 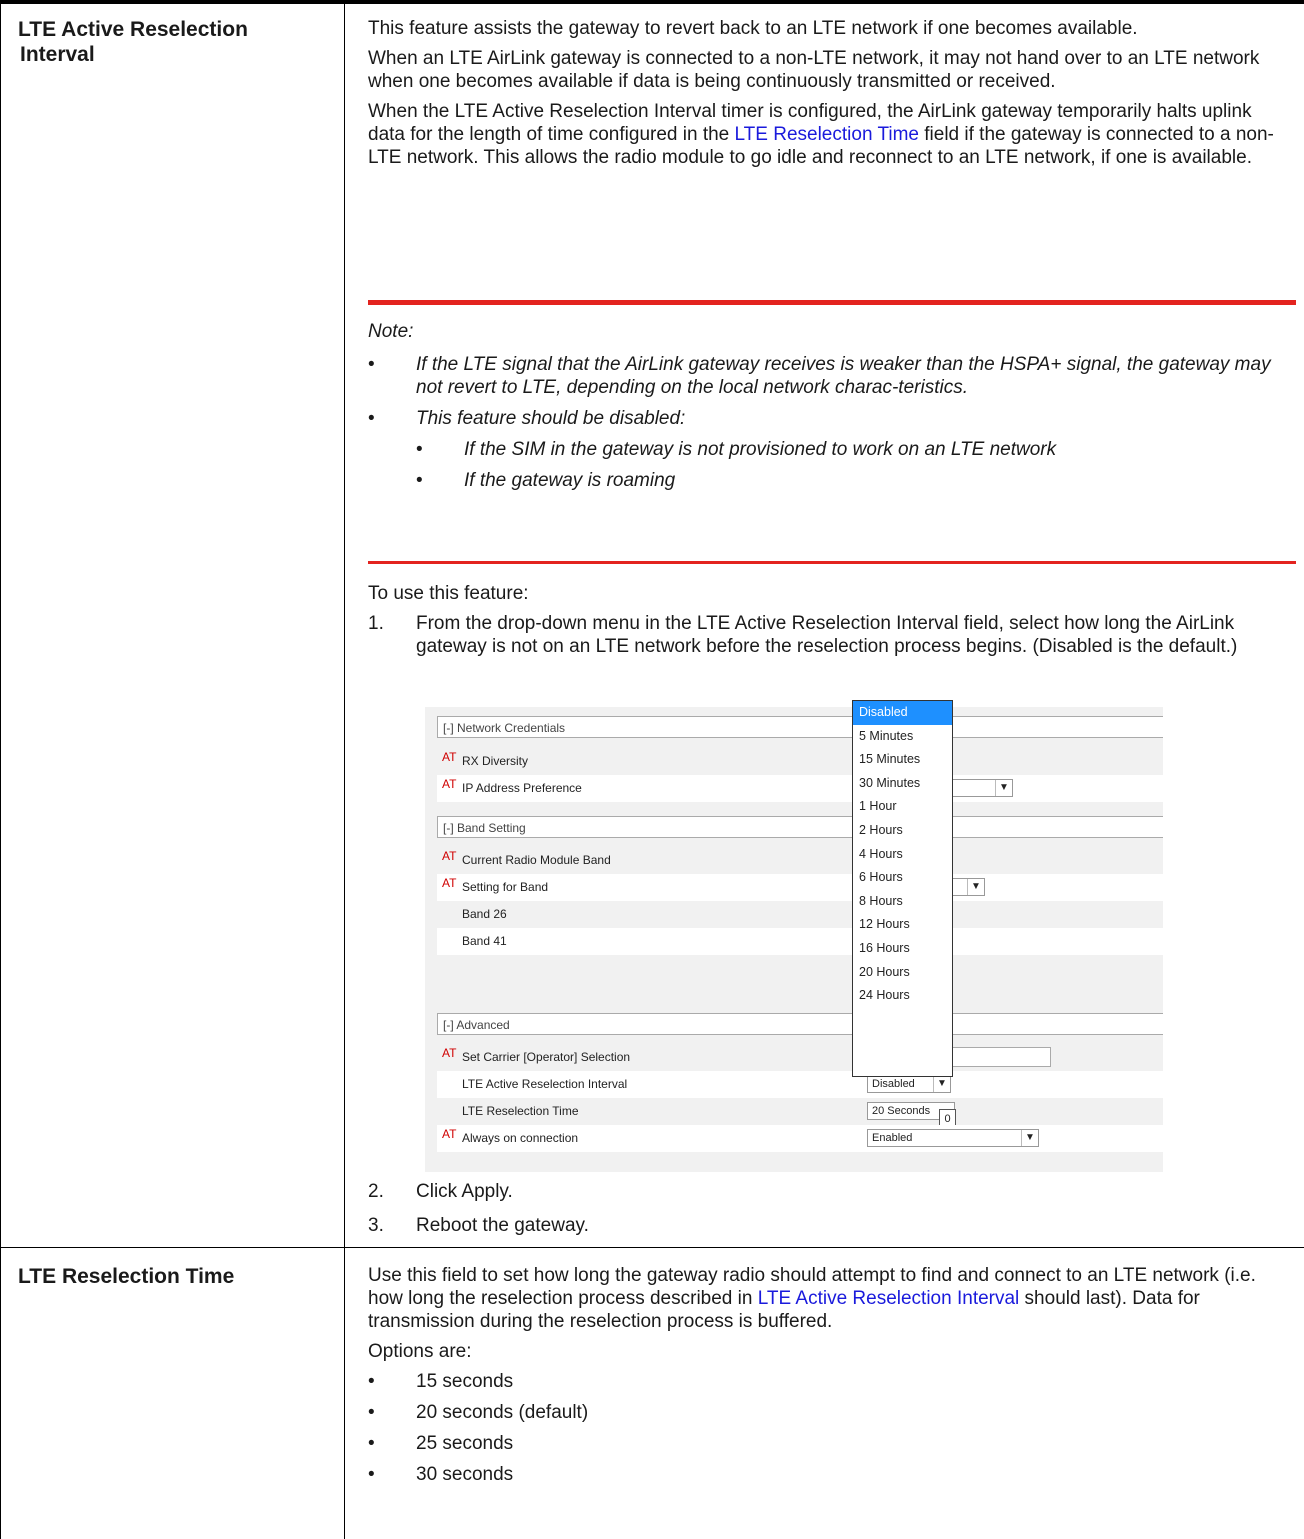 What do you see at coordinates (800, 761) in the screenshot?
I see `row-rx-diversity: AT RX Diversity` at bounding box center [800, 761].